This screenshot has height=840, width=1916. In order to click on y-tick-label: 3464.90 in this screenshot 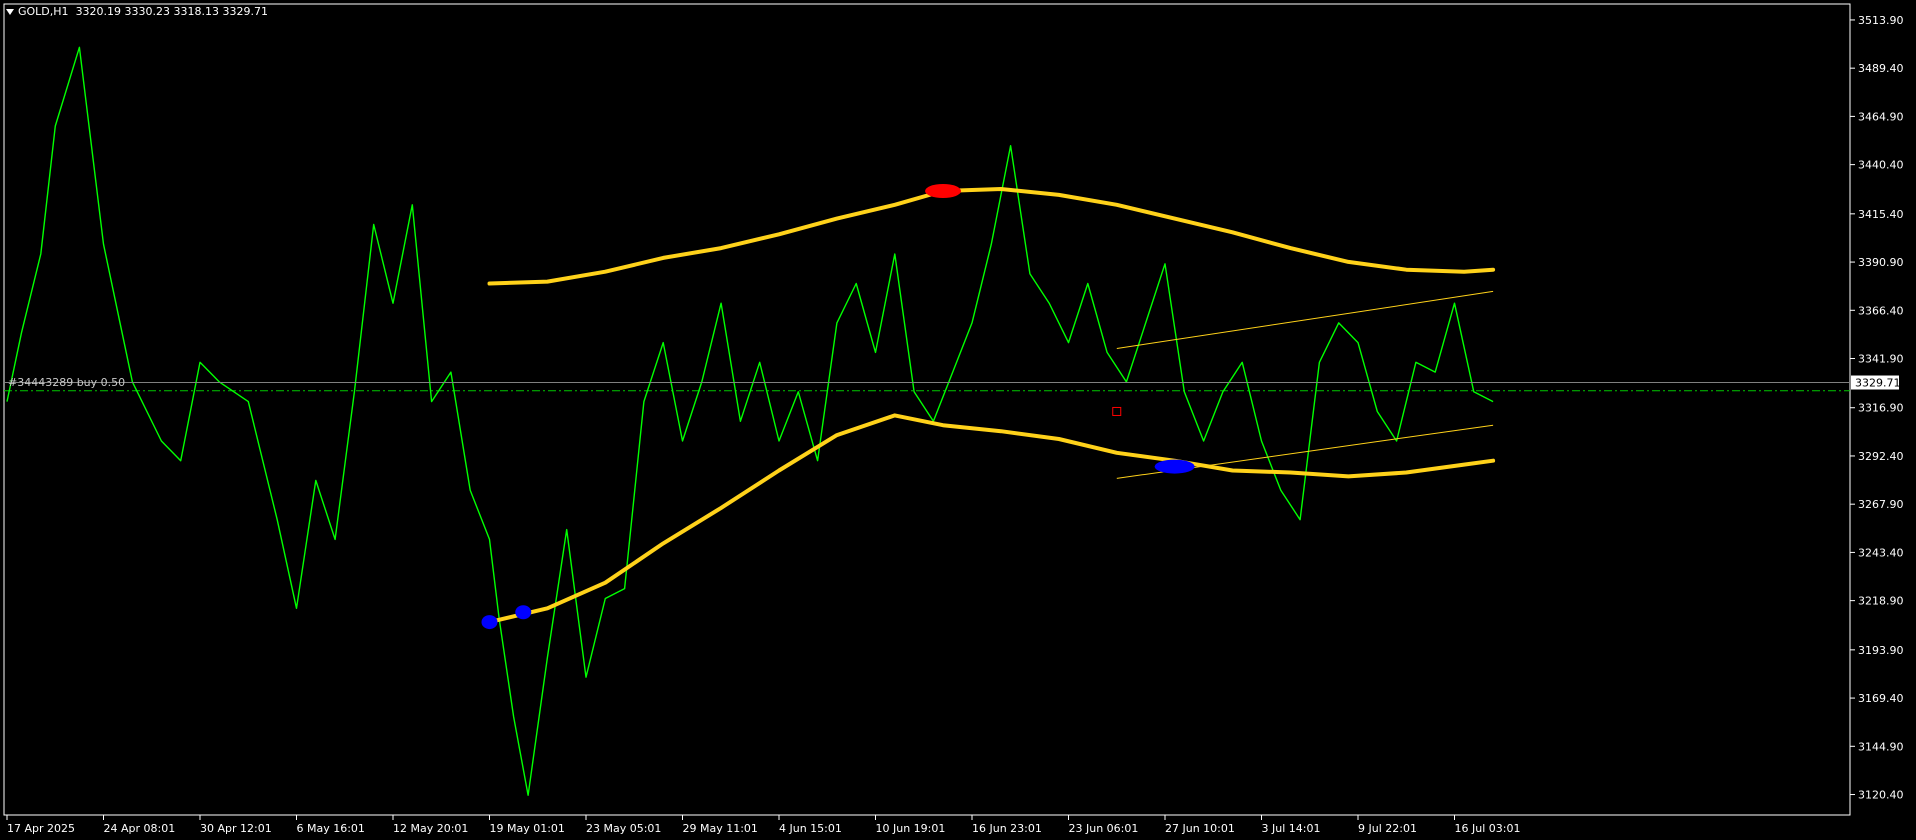, I will do `click(1881, 116)`.